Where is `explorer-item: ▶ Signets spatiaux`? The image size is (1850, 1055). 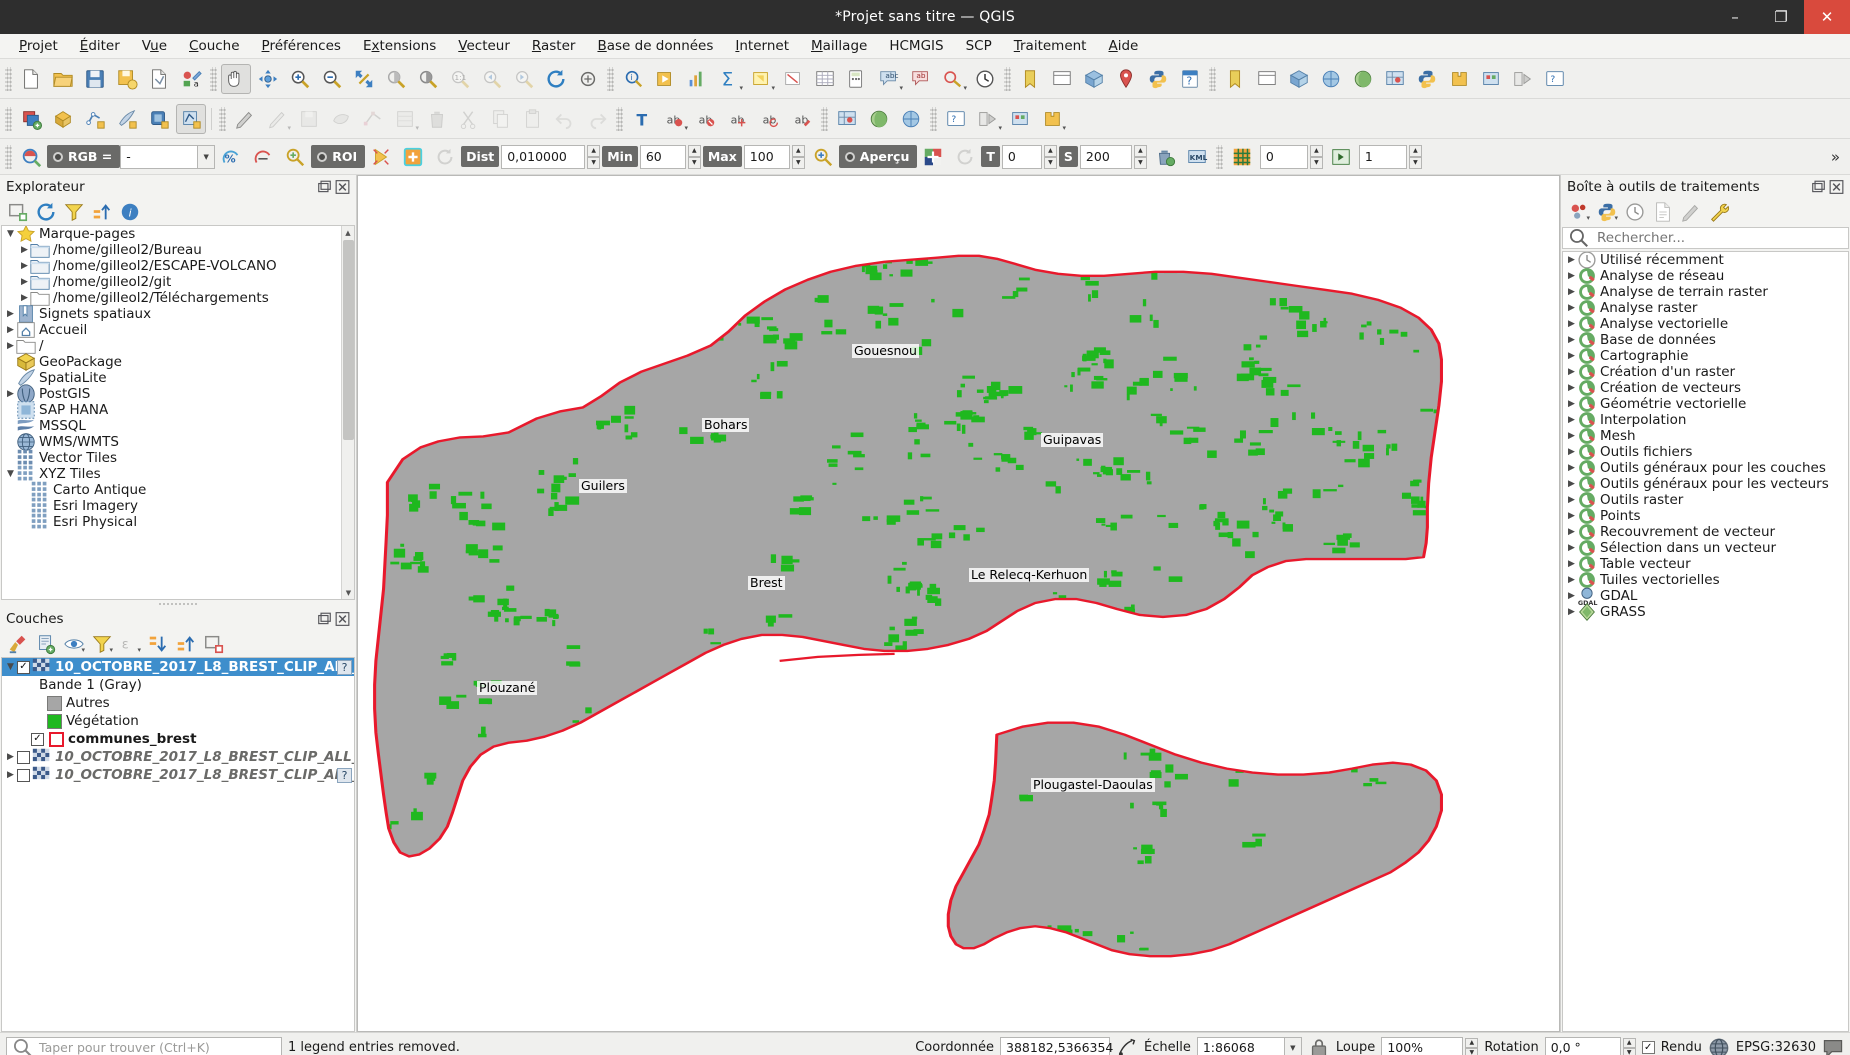
explorer-item: ▶ Signets spatiaux is located at coordinates (178, 314).